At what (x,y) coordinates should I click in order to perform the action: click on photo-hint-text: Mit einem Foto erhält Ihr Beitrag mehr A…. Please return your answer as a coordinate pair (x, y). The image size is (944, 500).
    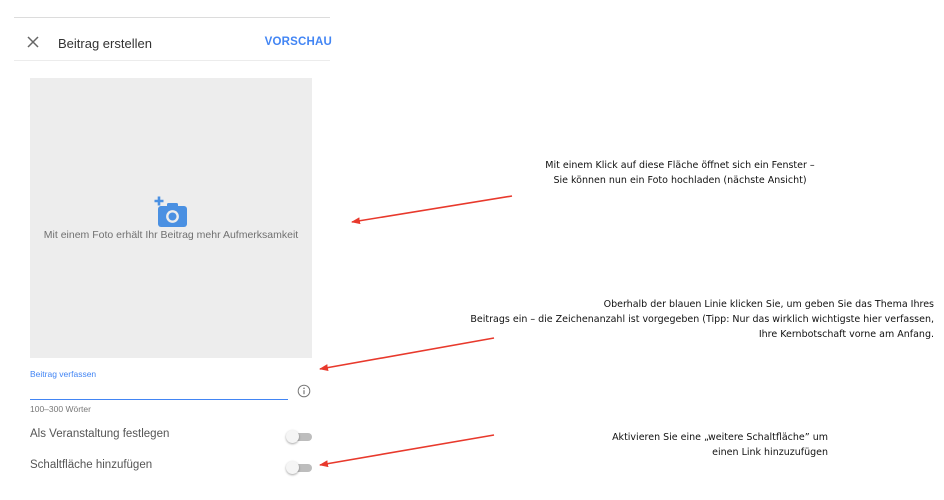
    Looking at the image, I should click on (171, 235).